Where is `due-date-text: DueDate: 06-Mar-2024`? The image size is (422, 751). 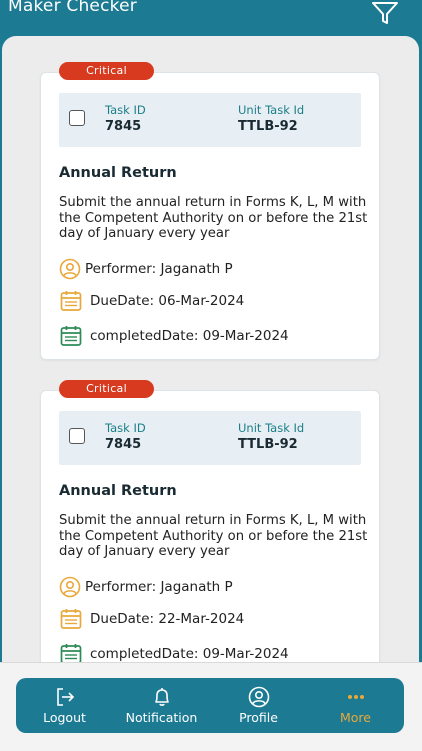 due-date-text: DueDate: 06-Mar-2024 is located at coordinates (167, 301).